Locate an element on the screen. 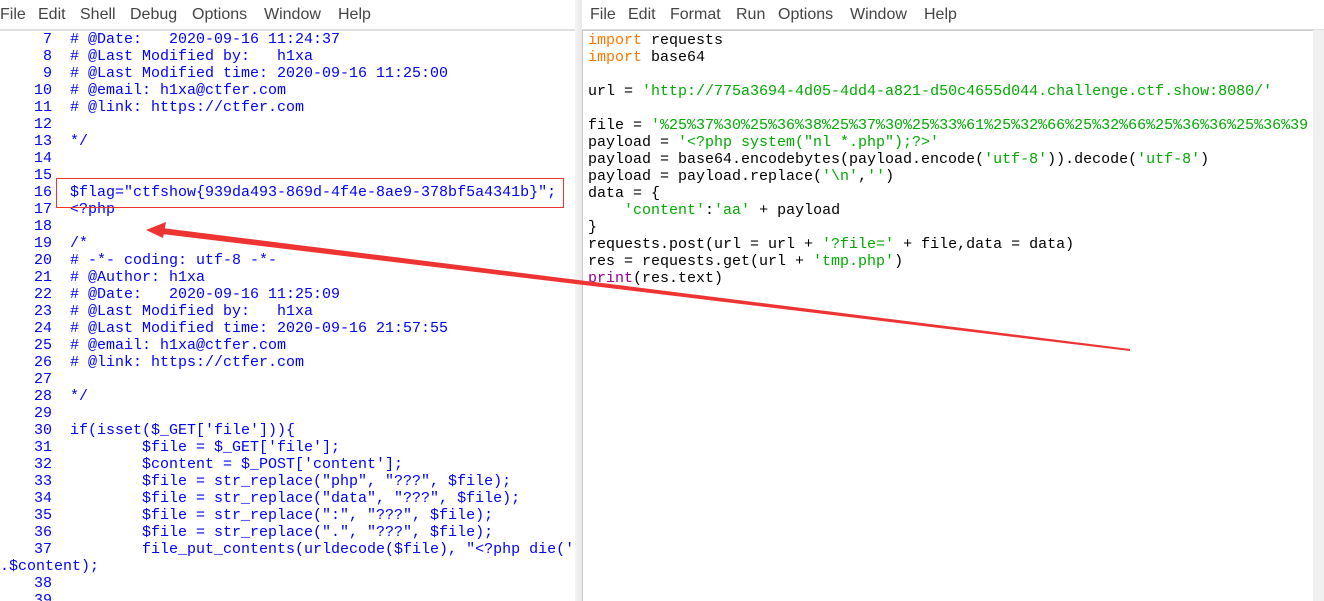 The height and width of the screenshot is (601, 1324). code-line: import base64 is located at coordinates (948, 57).